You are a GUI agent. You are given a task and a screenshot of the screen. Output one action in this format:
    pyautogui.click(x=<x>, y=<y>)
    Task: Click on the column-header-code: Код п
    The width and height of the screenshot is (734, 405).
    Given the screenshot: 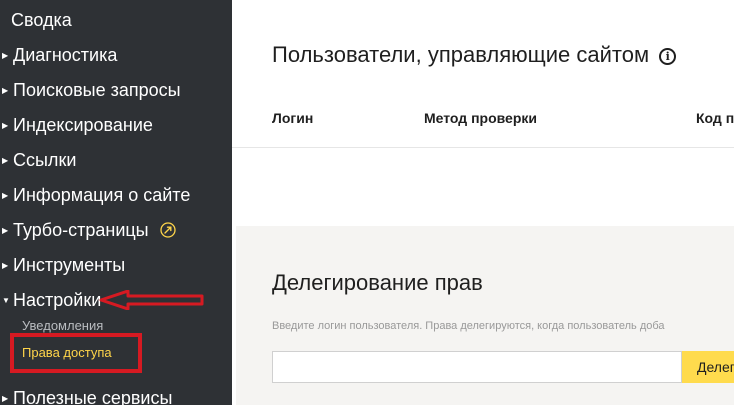 What is the action you would take?
    pyautogui.click(x=715, y=118)
    